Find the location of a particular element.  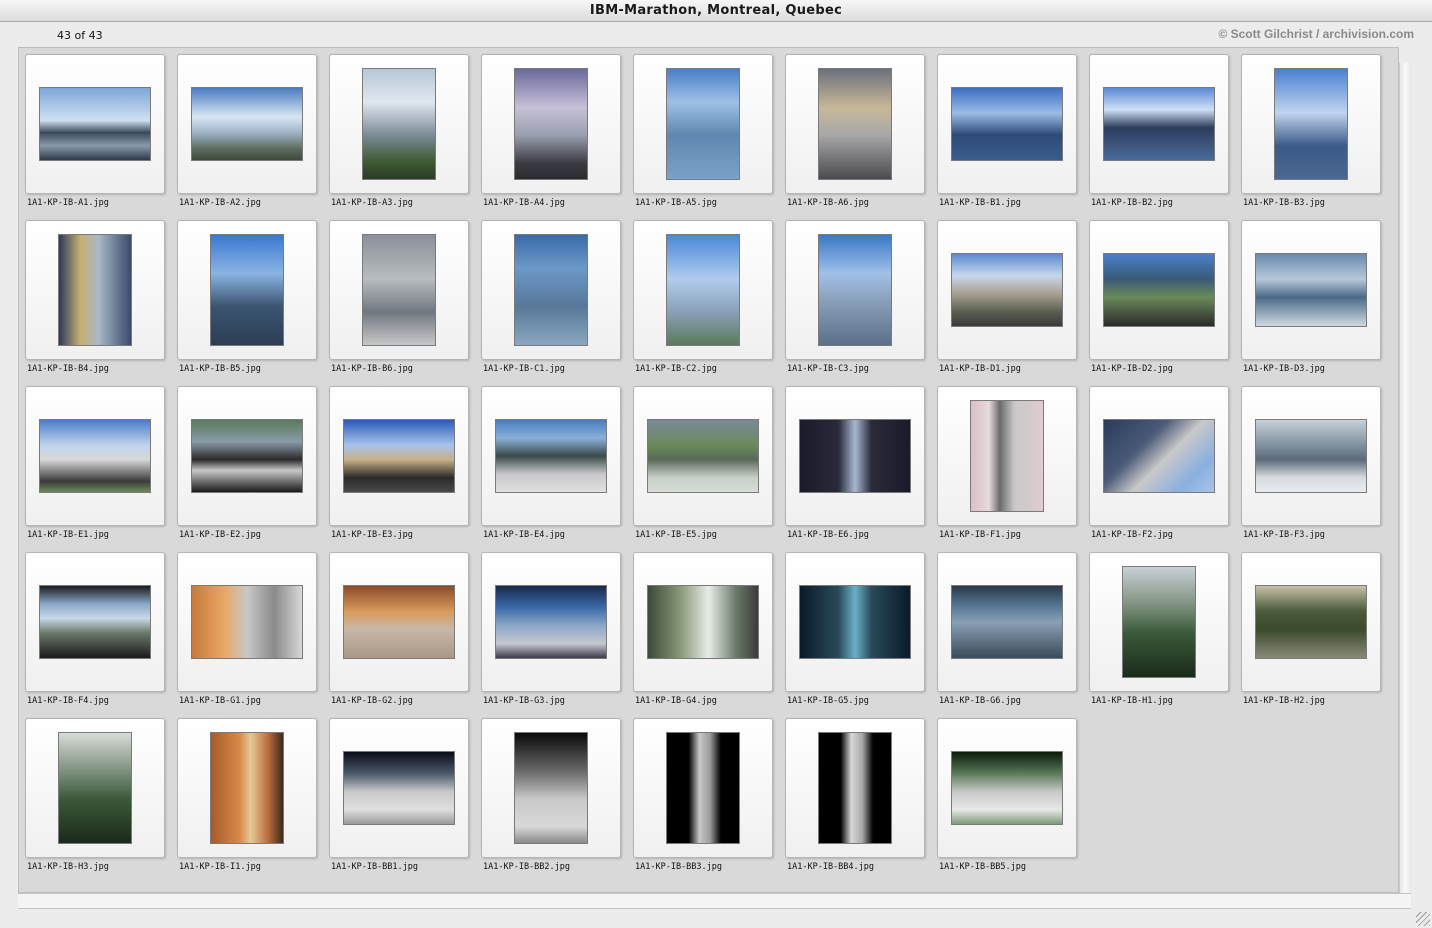

resize-grip-icon is located at coordinates (1423, 919).